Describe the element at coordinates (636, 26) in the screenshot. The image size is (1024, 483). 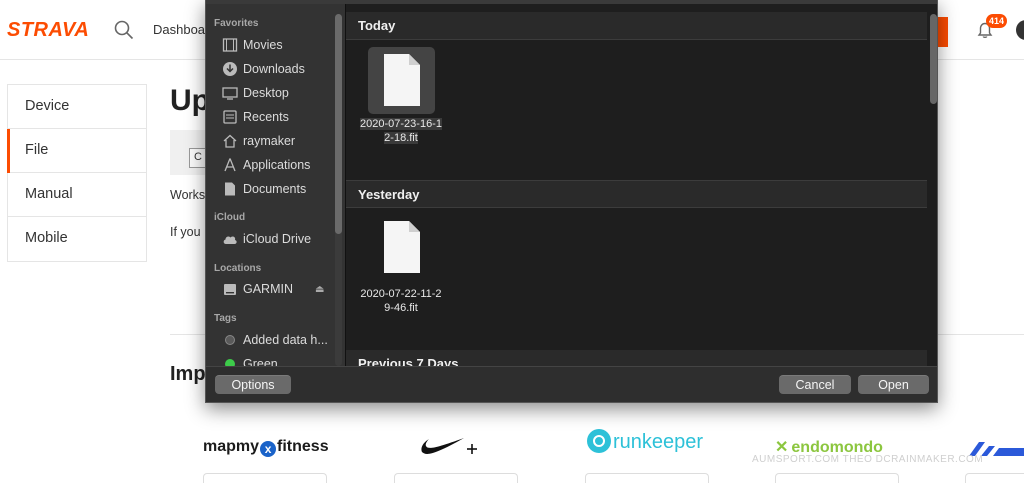
I see `group-header-today: Today` at that location.